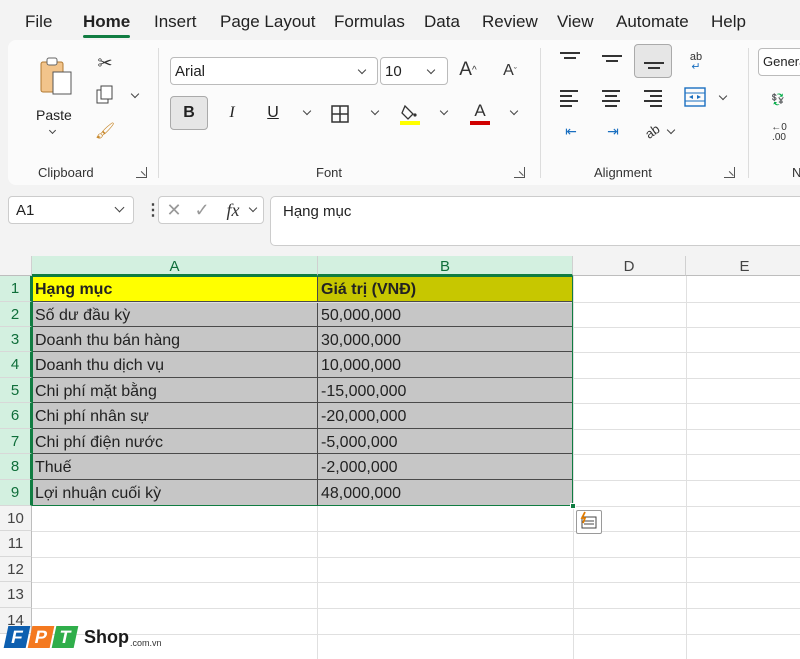  I want to click on table-cell: Thuế, so click(175, 467).